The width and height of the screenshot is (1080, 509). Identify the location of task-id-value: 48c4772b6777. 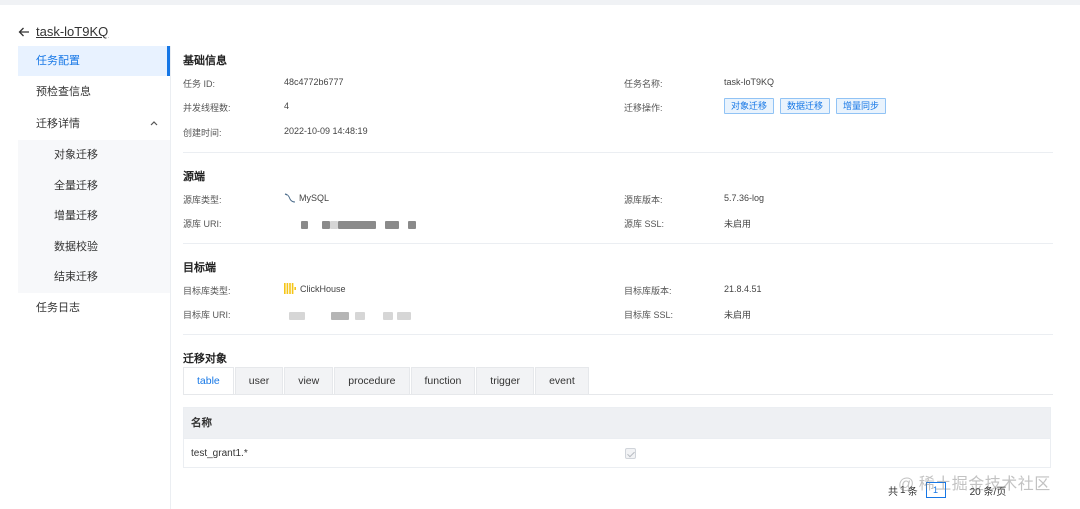
(314, 82).